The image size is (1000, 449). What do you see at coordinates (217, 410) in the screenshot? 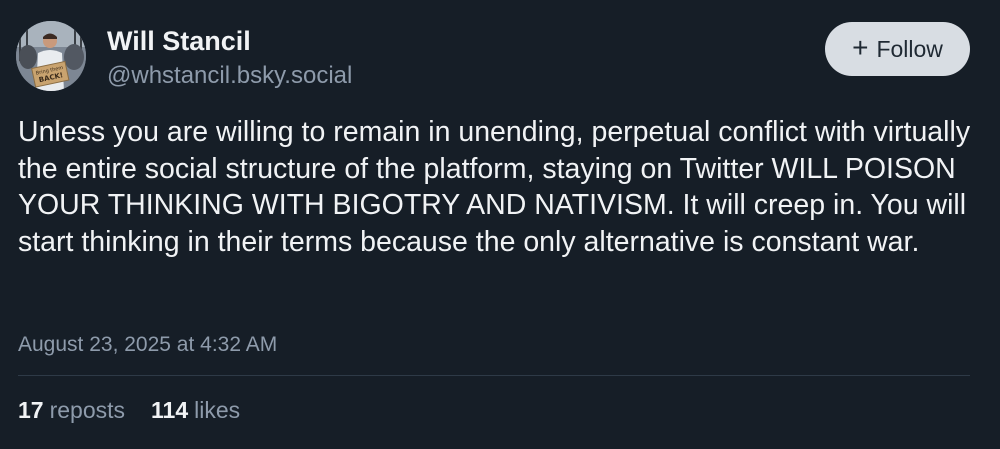
I see `likes-label: likes` at bounding box center [217, 410].